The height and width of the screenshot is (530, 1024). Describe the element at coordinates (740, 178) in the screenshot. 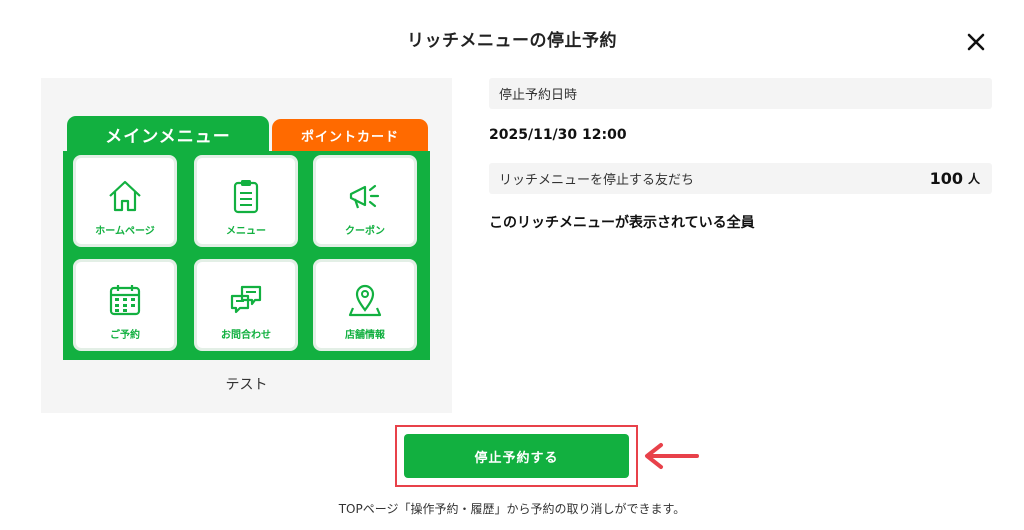

I see `friends-label-row: リッチメニューを停止する友だち 100 人` at that location.